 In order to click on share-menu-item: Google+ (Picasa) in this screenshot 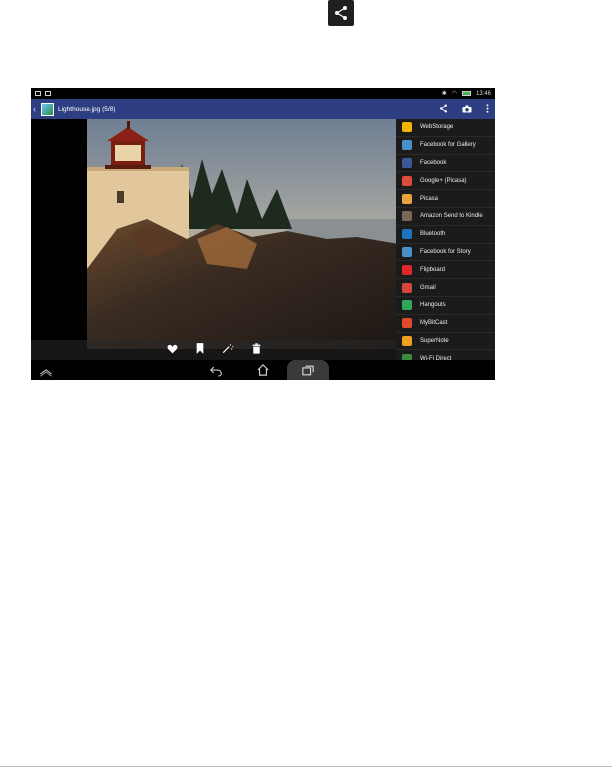, I will do `click(445, 181)`.